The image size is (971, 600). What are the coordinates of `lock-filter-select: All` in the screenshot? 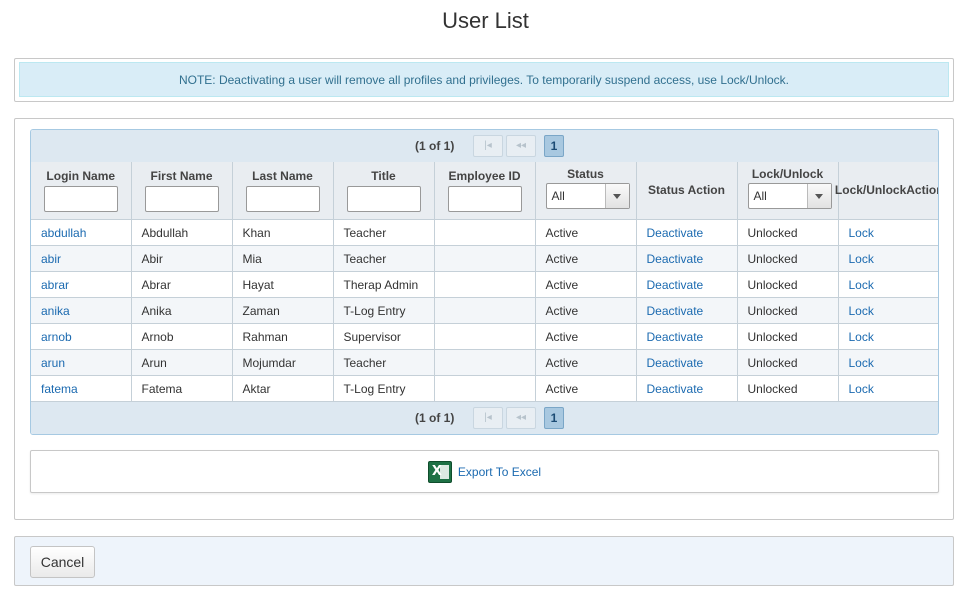 It's located at (789, 196).